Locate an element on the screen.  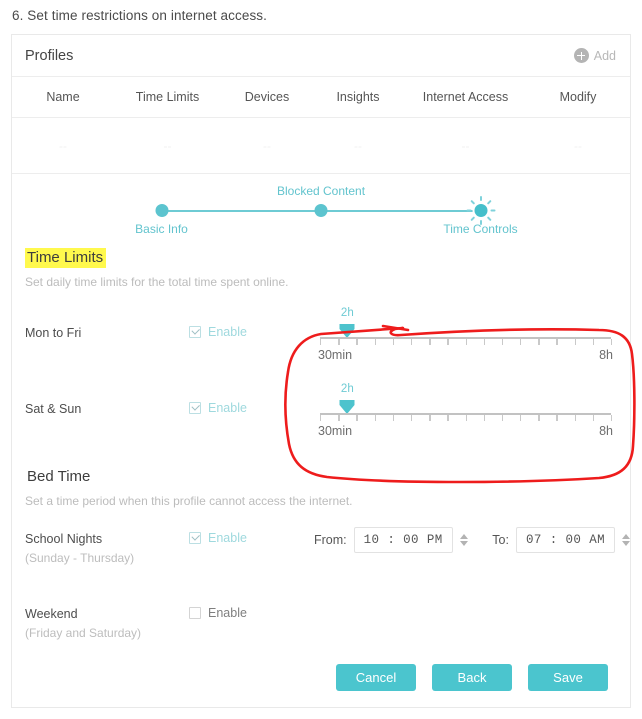
time-limit-label-weekend: Sat & Sun is located at coordinates (53, 409).